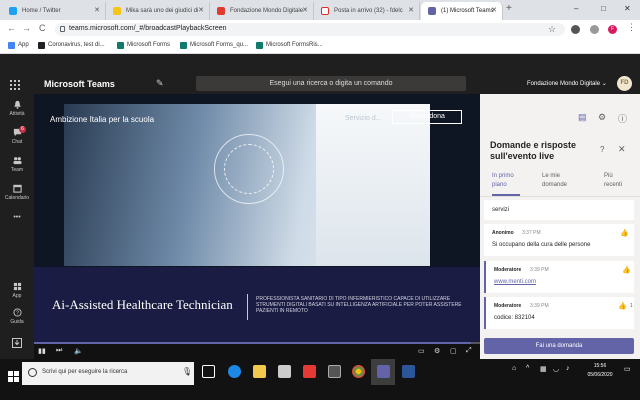 The width and height of the screenshot is (640, 400). Describe the element at coordinates (262, 11) in the screenshot. I see `browser-tab: Fondazione Mondo Digitale ✕` at that location.